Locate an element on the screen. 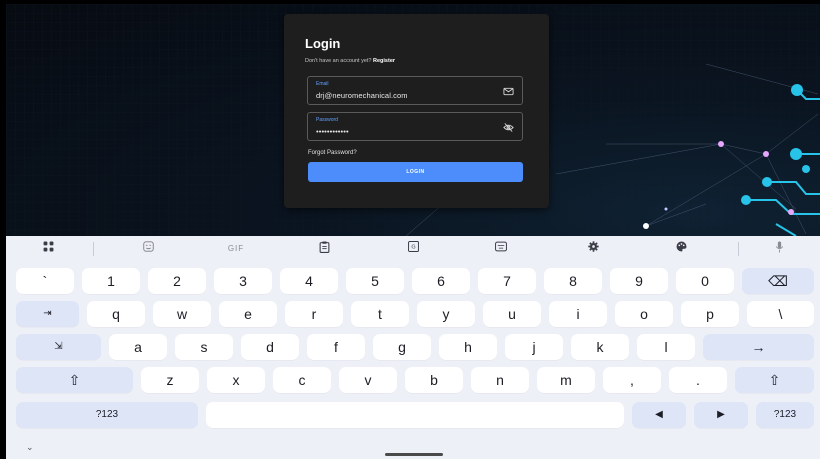 The height and width of the screenshot is (459, 820). settings-gear-icon is located at coordinates (593, 249).